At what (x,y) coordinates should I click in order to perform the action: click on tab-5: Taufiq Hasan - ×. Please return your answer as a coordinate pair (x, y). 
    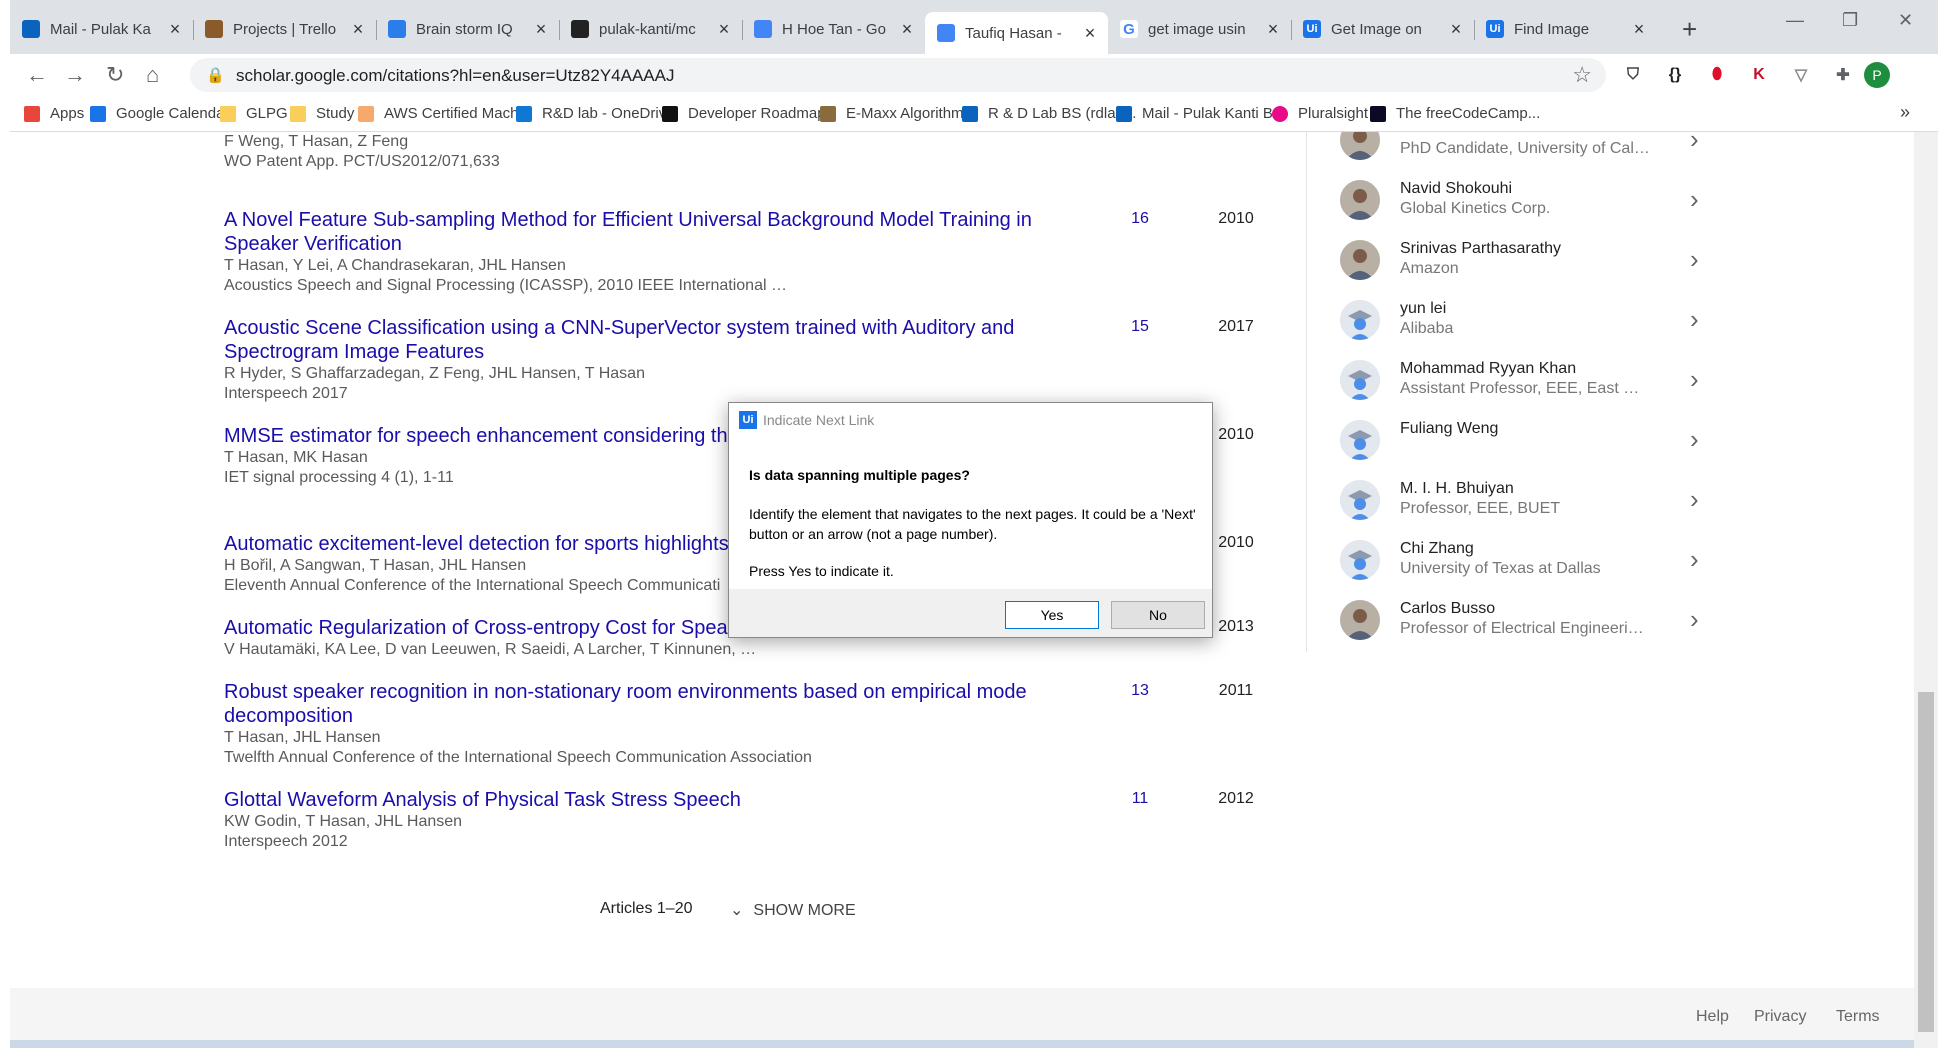
    Looking at the image, I should click on (1016, 33).